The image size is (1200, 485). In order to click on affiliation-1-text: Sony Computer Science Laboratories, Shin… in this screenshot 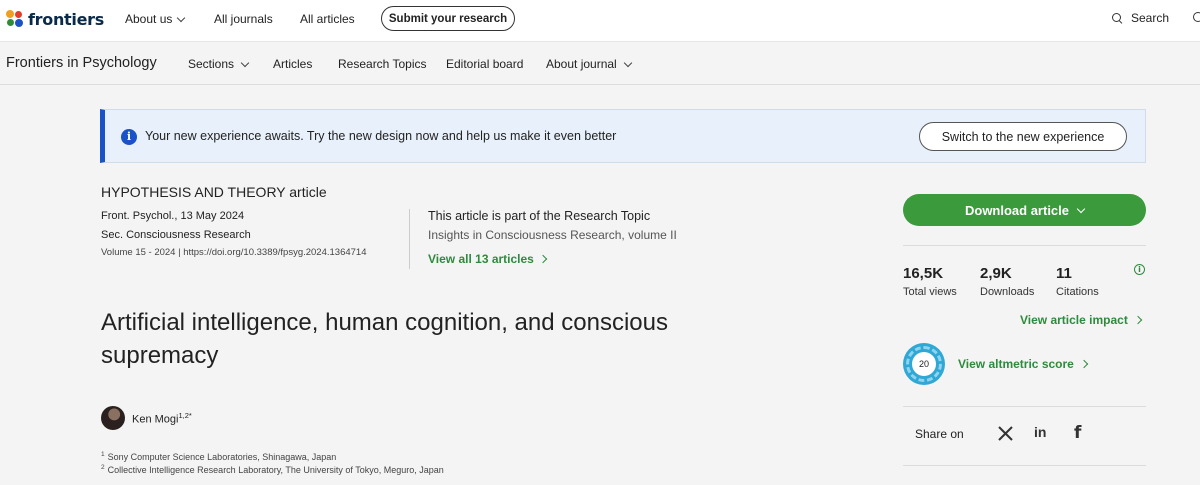, I will do `click(222, 457)`.